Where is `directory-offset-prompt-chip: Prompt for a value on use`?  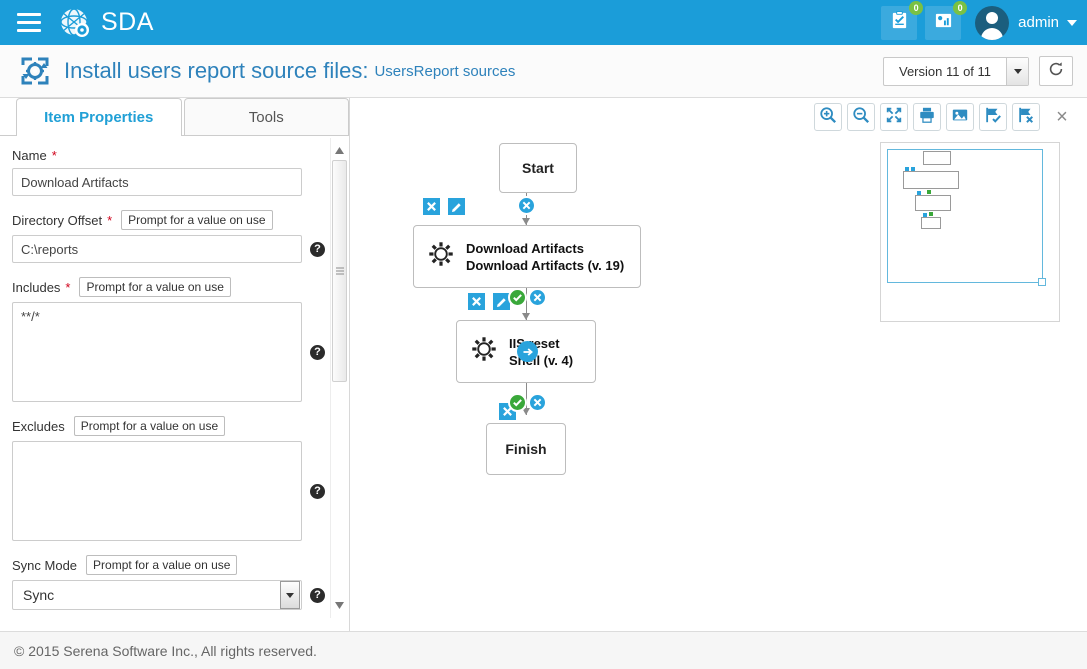 directory-offset-prompt-chip: Prompt for a value on use is located at coordinates (197, 220).